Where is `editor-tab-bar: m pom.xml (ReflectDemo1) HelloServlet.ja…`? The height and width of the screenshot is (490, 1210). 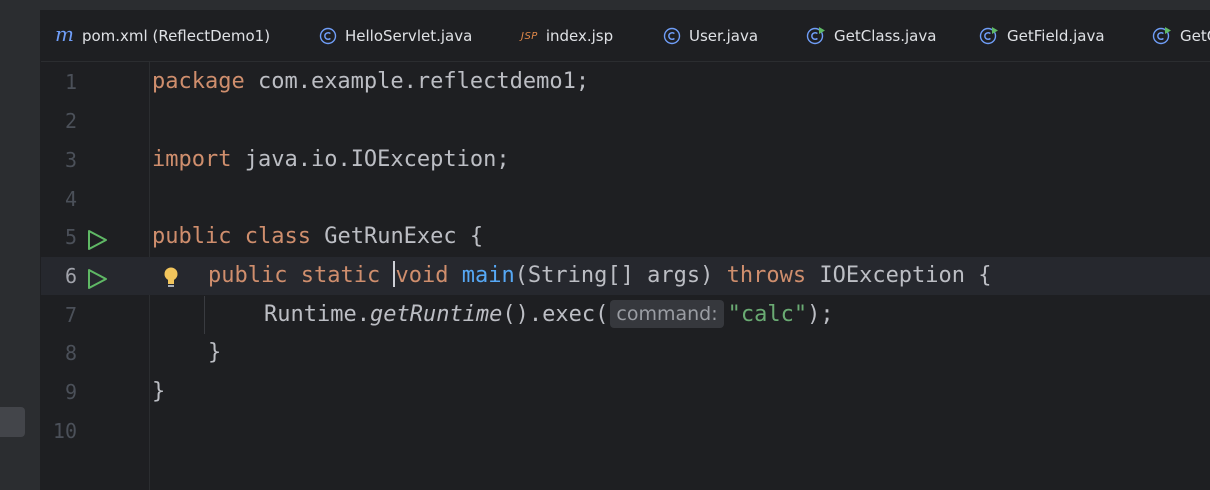 editor-tab-bar: m pom.xml (ReflectDemo1) HelloServlet.ja… is located at coordinates (625, 36).